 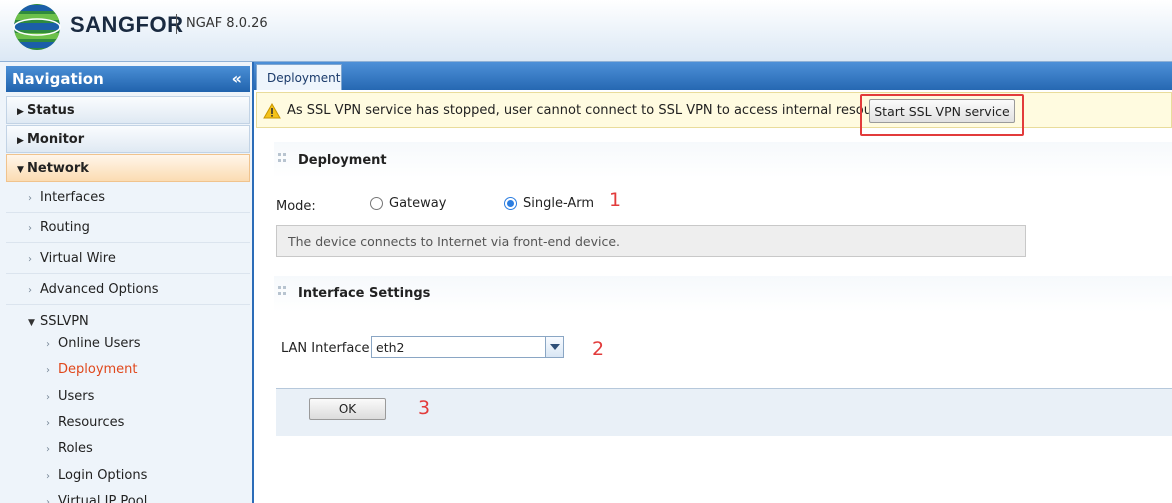 I want to click on nav-section-status: ▶ Status, so click(x=128, y=110).